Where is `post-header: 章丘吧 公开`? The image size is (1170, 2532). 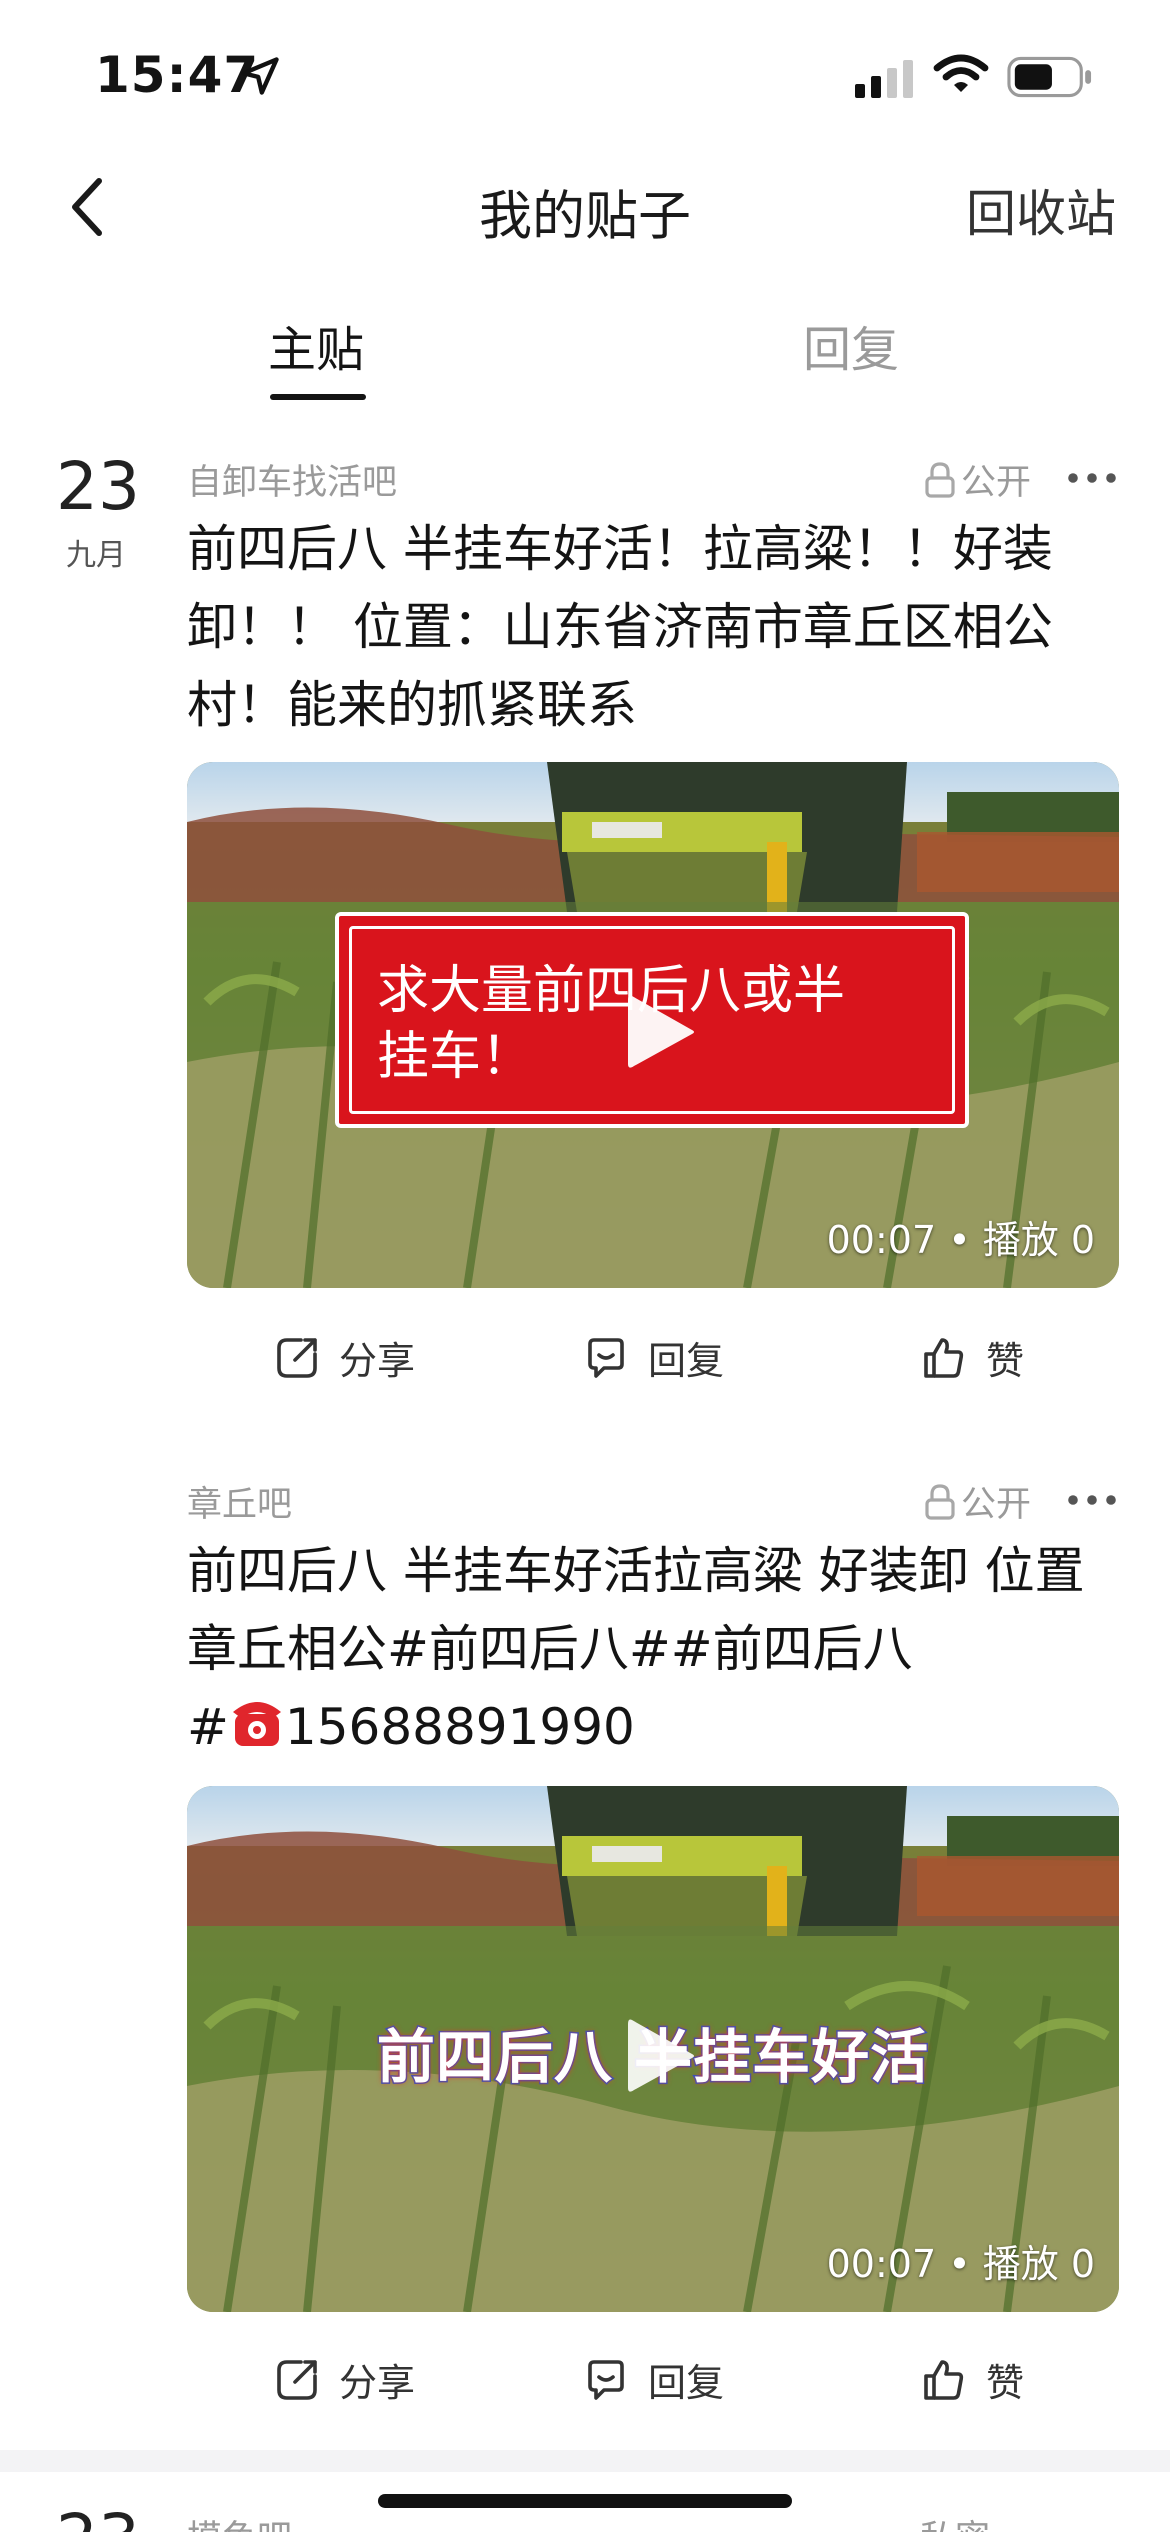 post-header: 章丘吧 公开 is located at coordinates (653, 1500).